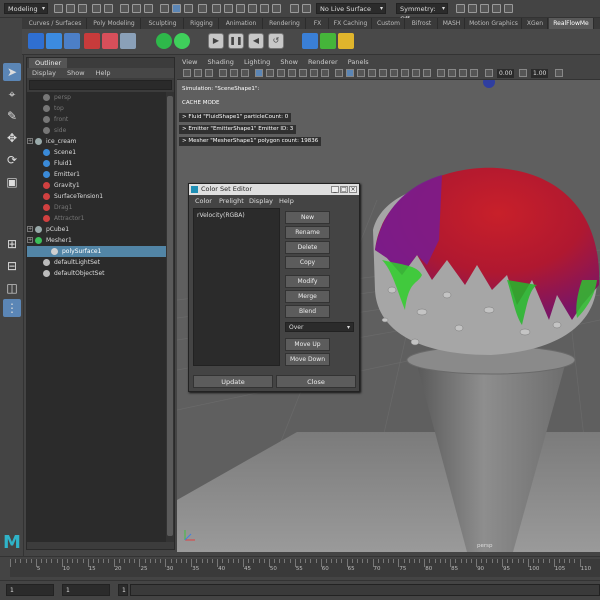 The width and height of the screenshot is (600, 600). I want to click on outliner-search-input, so click(100, 85).